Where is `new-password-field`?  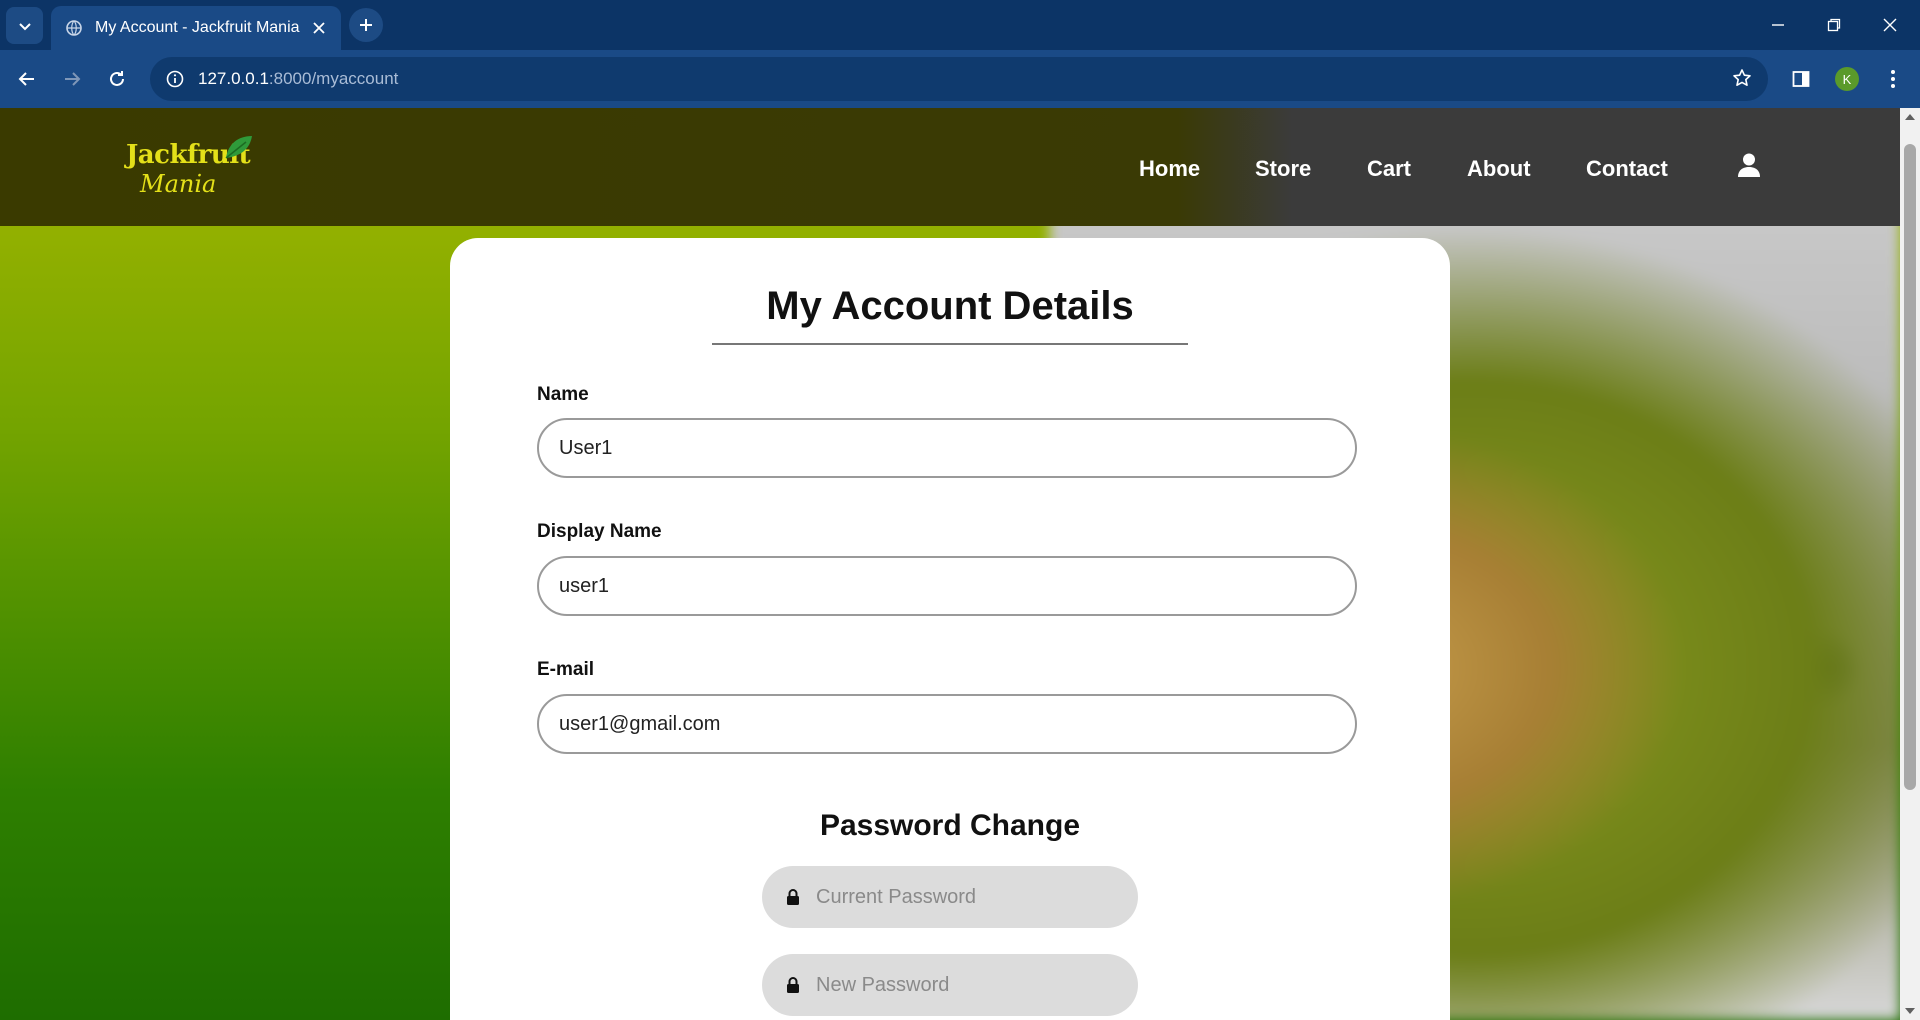 new-password-field is located at coordinates (950, 985).